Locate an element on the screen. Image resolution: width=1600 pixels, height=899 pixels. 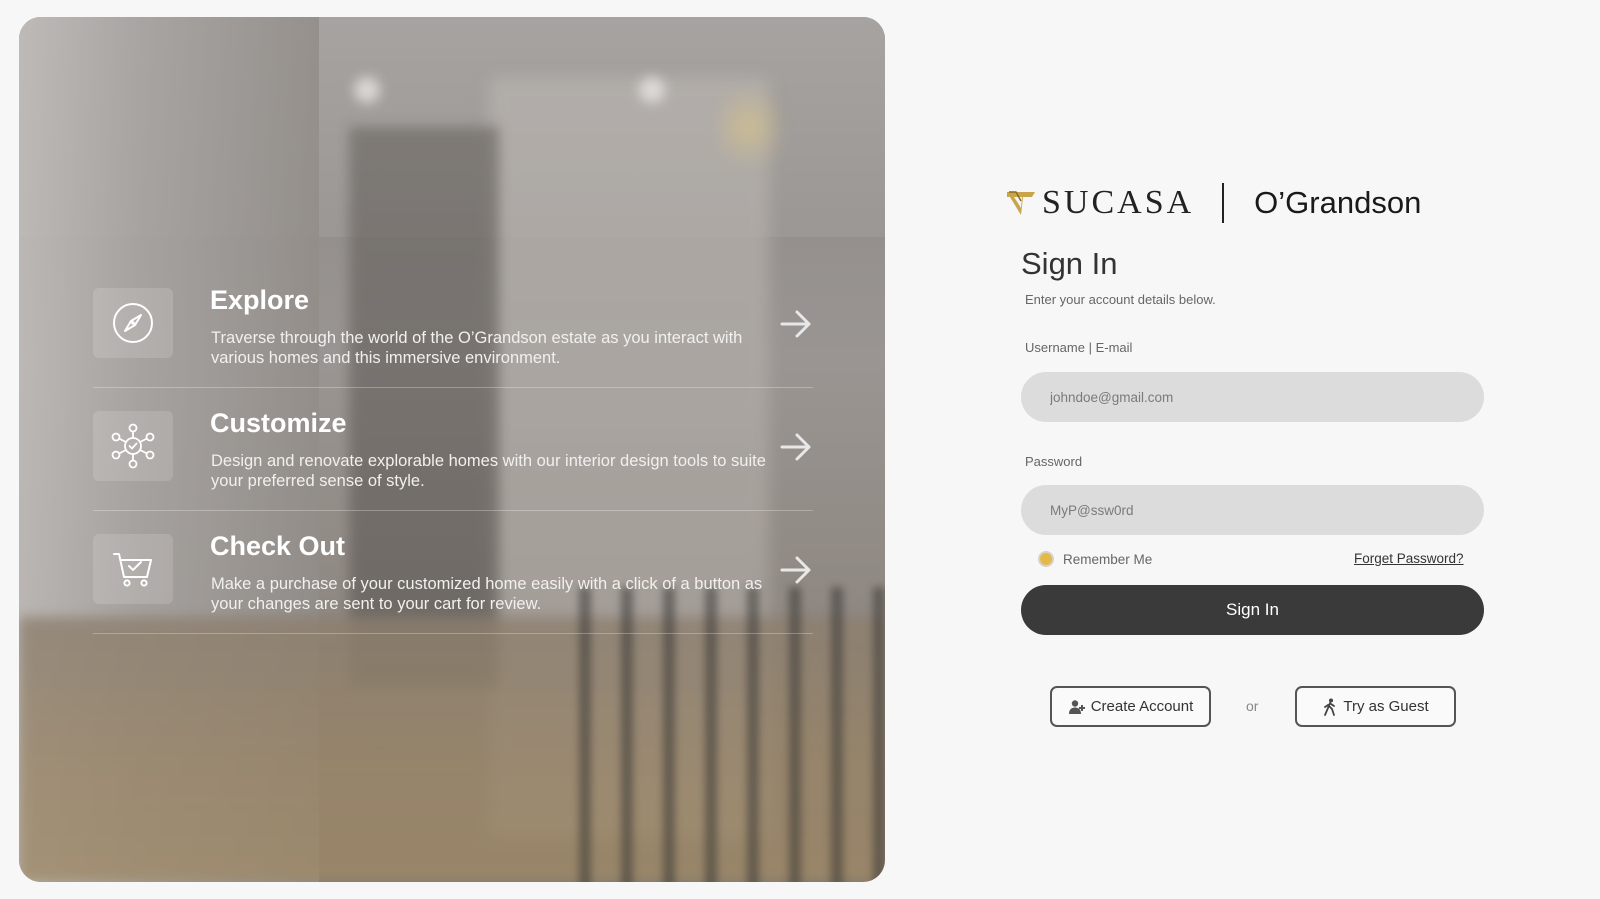
sucasa-logo-icon is located at coordinates (1021, 203).